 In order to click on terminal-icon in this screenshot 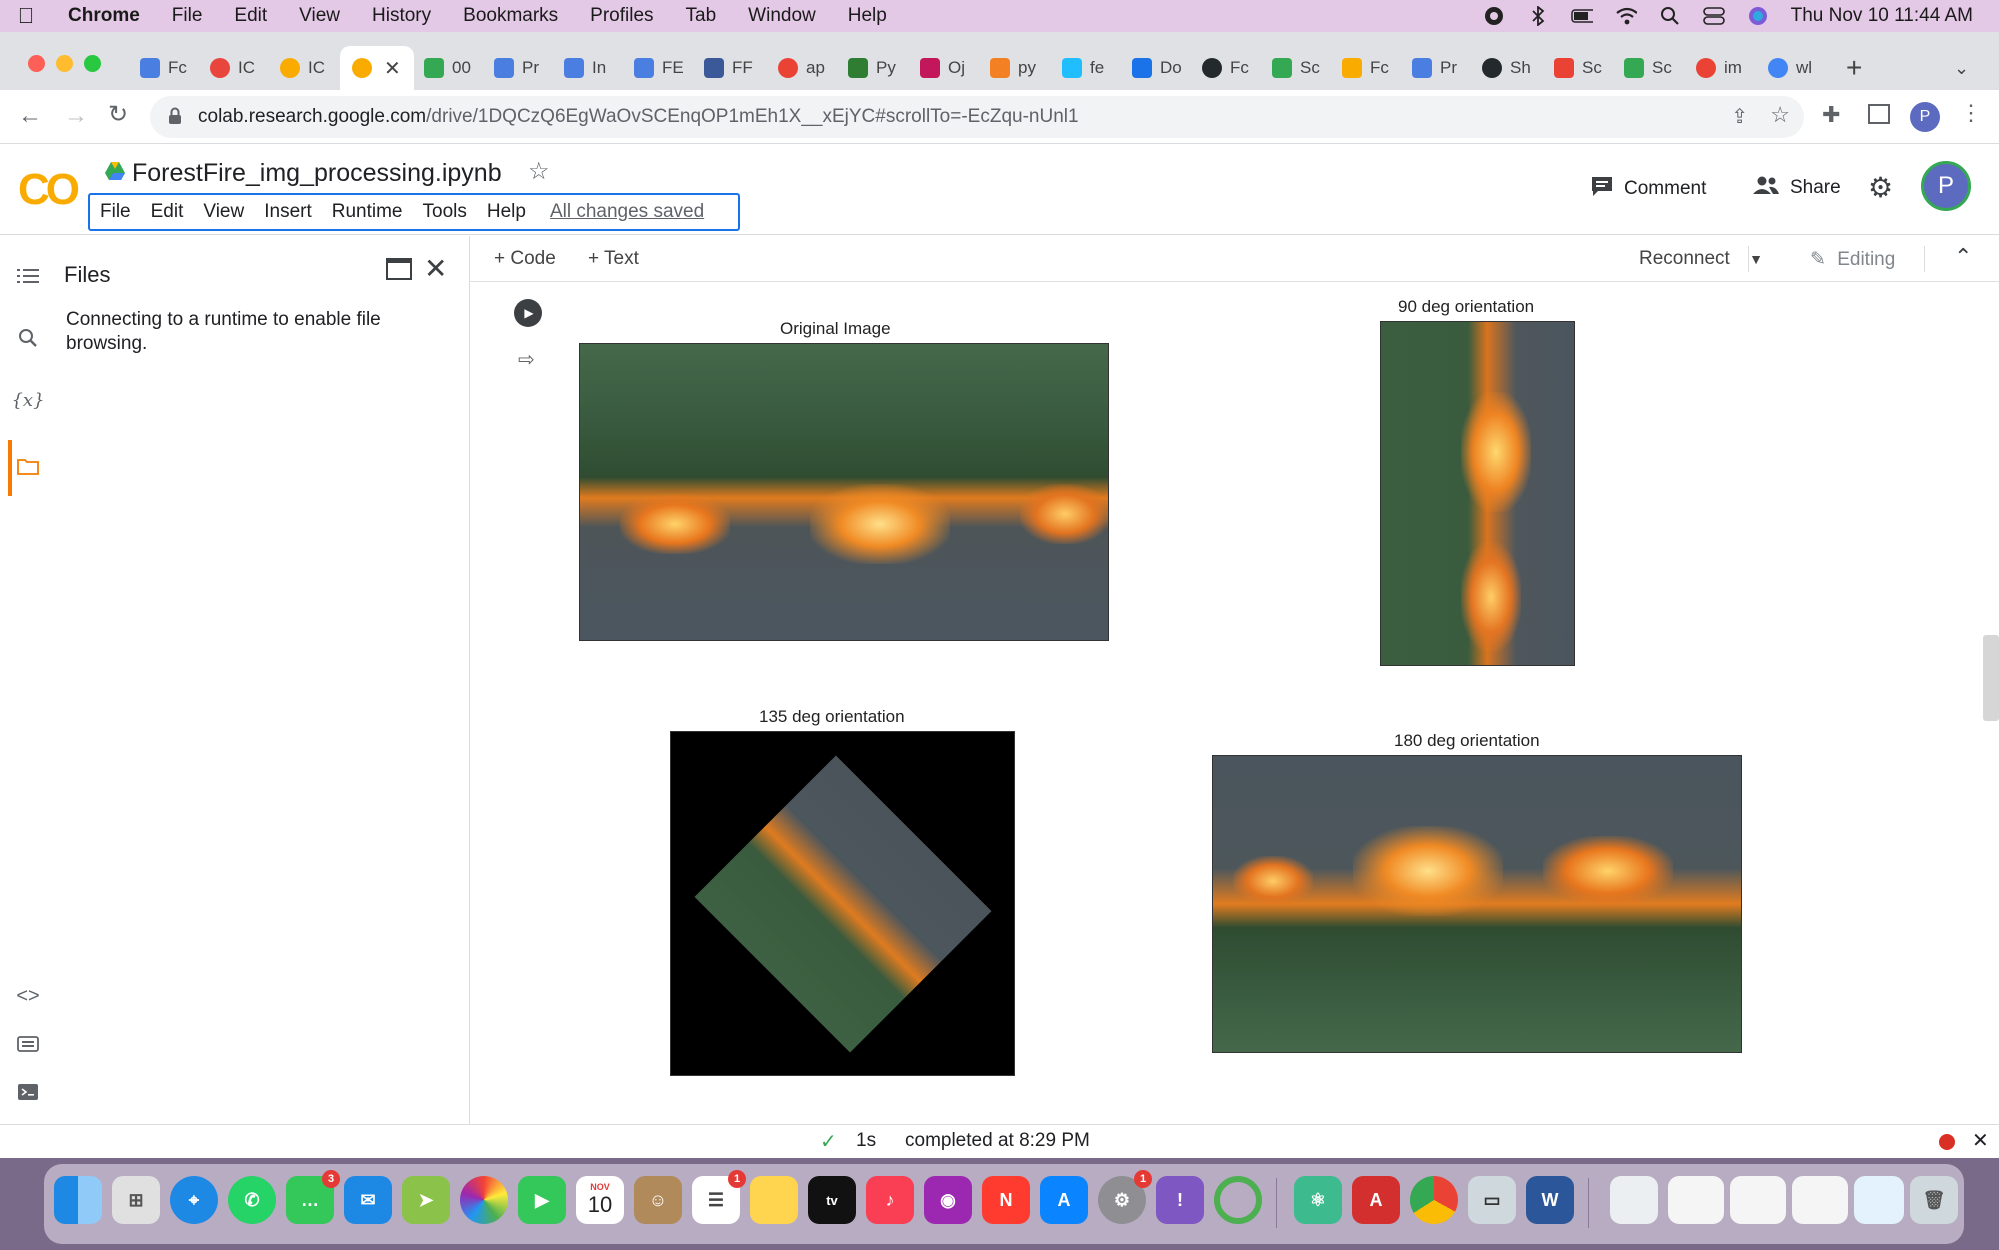, I will do `click(28, 1092)`.